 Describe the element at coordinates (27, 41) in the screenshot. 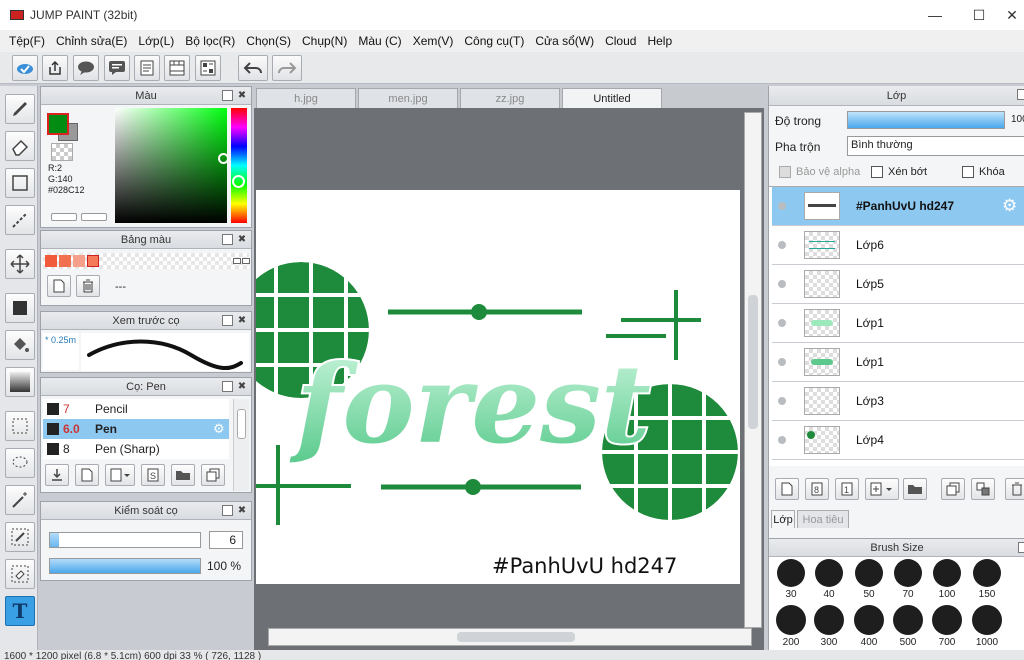

I see `menu-file: Tệp(F)` at that location.